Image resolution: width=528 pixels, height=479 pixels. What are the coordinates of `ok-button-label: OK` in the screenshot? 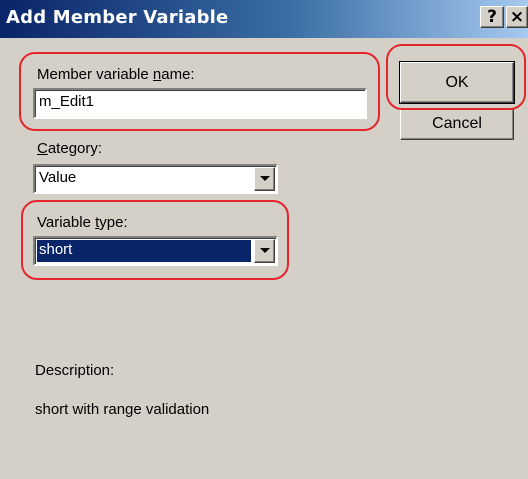 It's located at (457, 82).